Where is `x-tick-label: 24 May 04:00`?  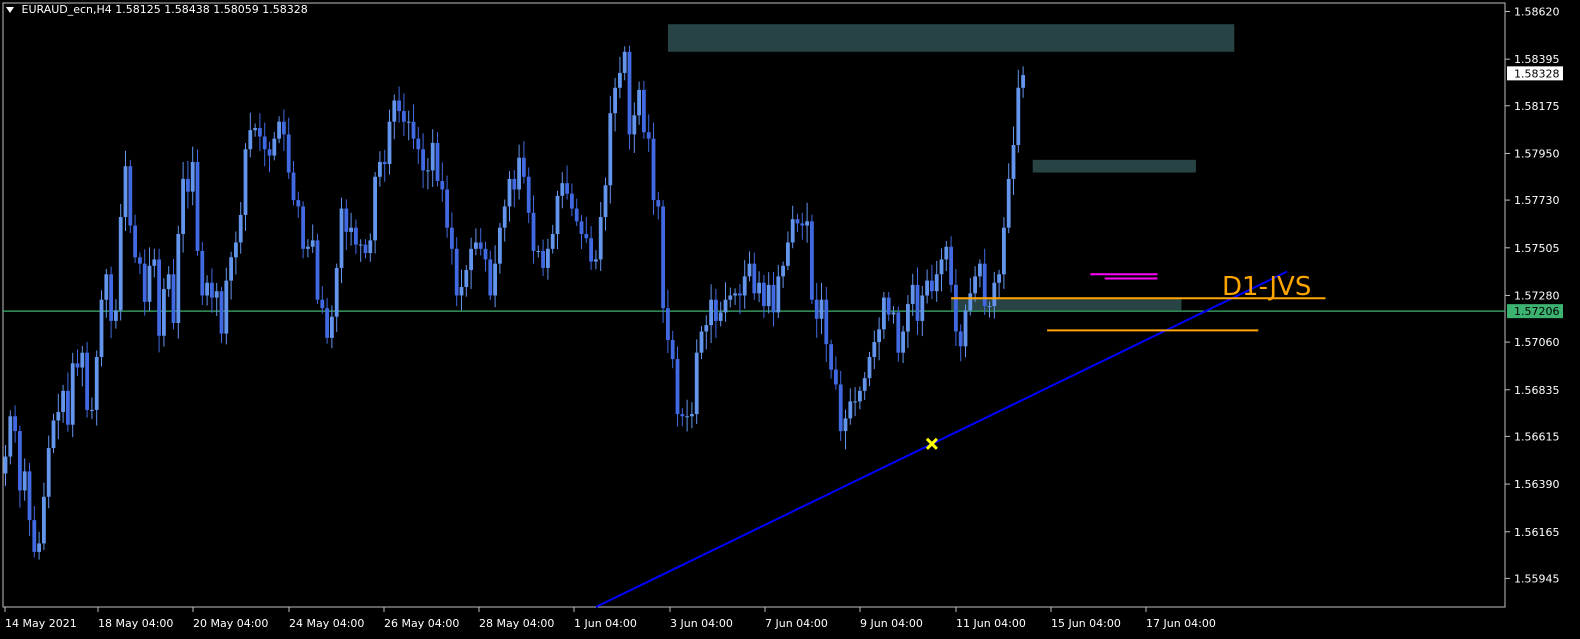
x-tick-label: 24 May 04:00 is located at coordinates (326, 623).